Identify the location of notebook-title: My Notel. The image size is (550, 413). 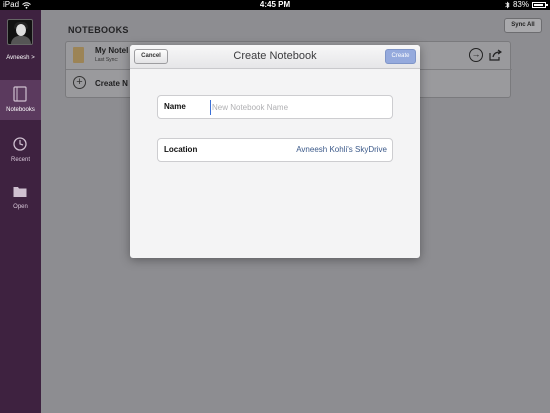
(112, 50).